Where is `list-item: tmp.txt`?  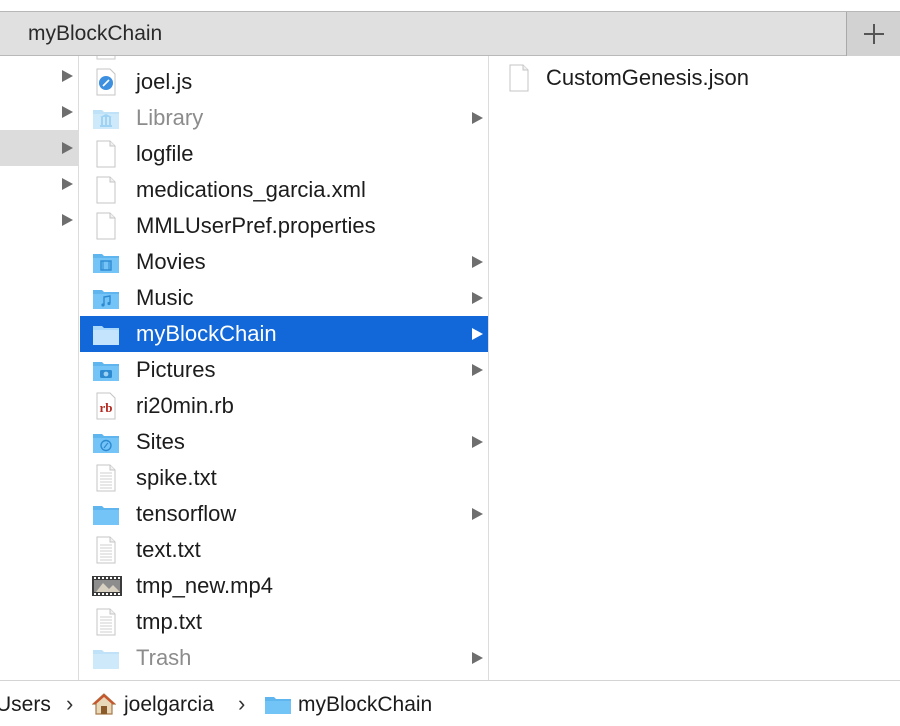
list-item: tmp.txt is located at coordinates (284, 622).